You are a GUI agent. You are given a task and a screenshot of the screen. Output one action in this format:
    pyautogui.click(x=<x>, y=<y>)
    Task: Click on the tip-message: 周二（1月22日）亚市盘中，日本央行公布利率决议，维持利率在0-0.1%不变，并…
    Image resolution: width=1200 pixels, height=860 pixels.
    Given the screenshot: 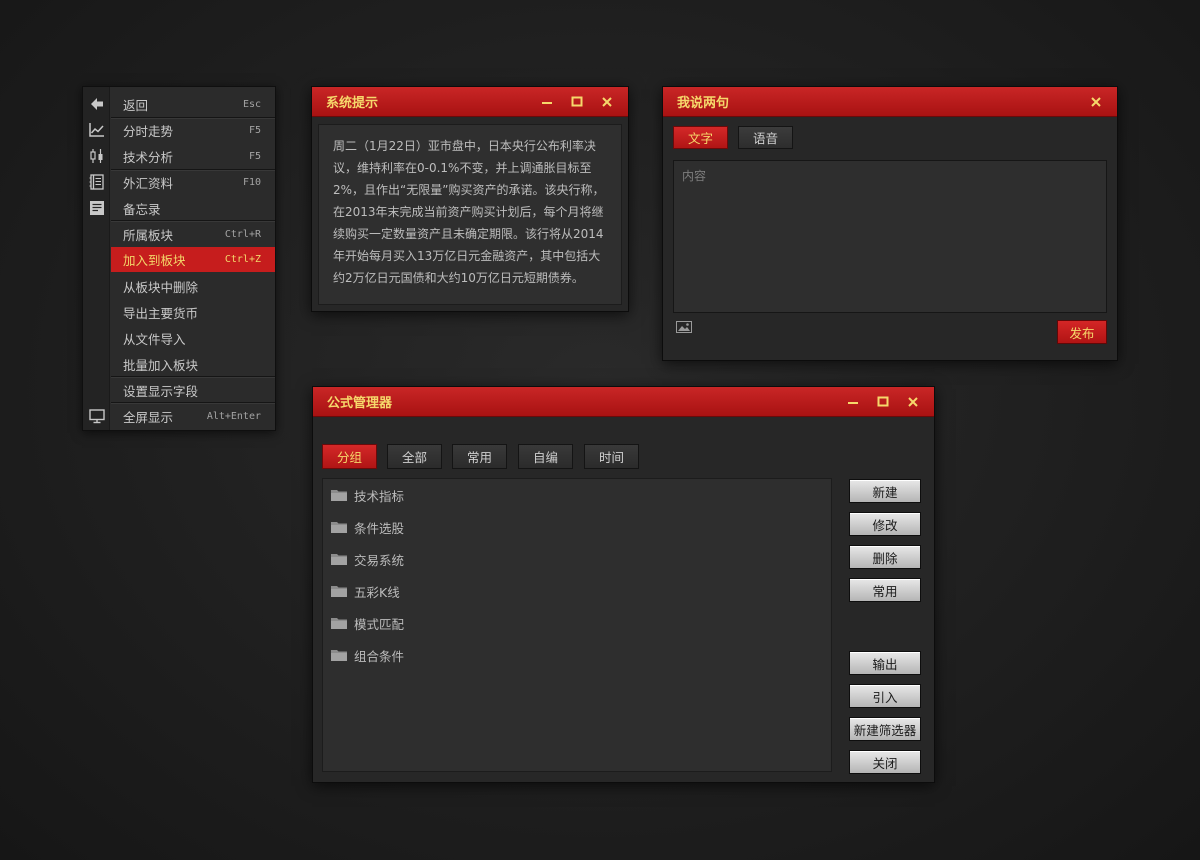 What is the action you would take?
    pyautogui.click(x=470, y=214)
    